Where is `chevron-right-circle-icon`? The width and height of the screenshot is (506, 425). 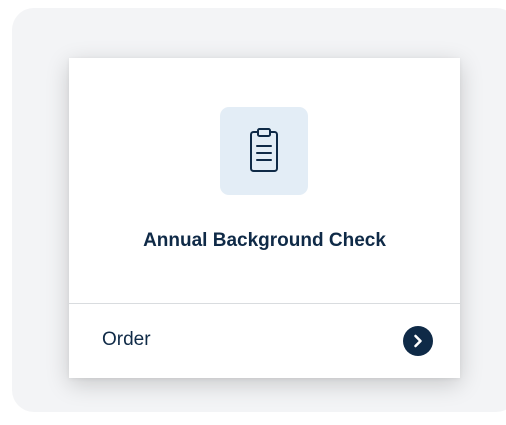
chevron-right-circle-icon is located at coordinates (418, 341).